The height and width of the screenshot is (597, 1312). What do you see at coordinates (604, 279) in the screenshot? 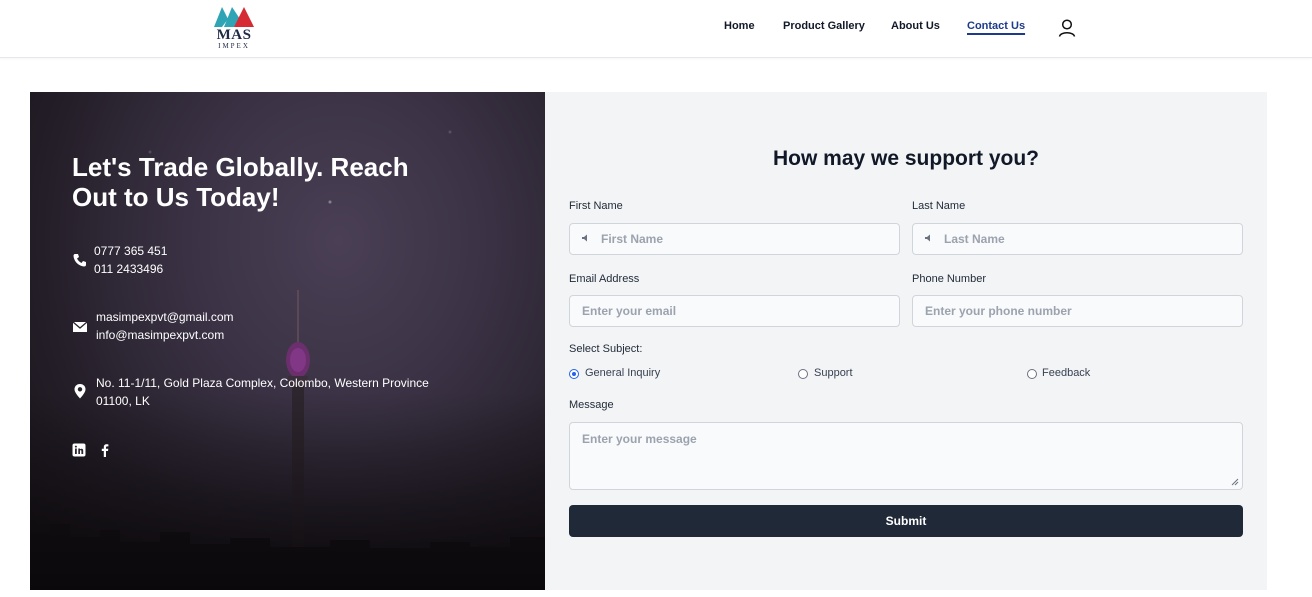
I see `email-label: Email Address` at bounding box center [604, 279].